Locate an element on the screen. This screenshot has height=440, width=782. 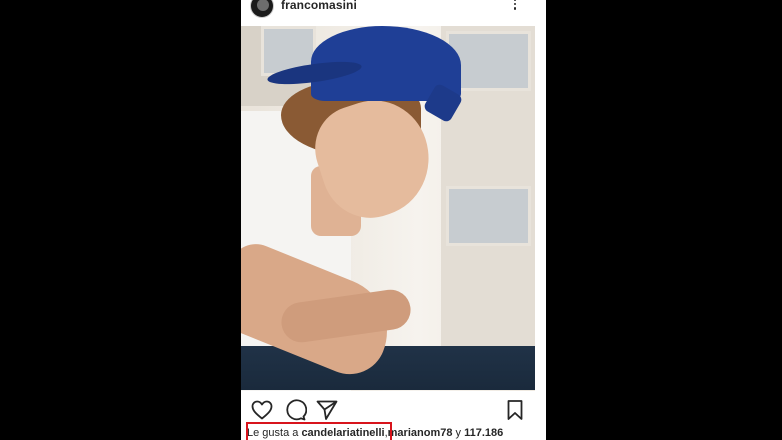
more-vertical-icon is located at coordinates (515, 6).